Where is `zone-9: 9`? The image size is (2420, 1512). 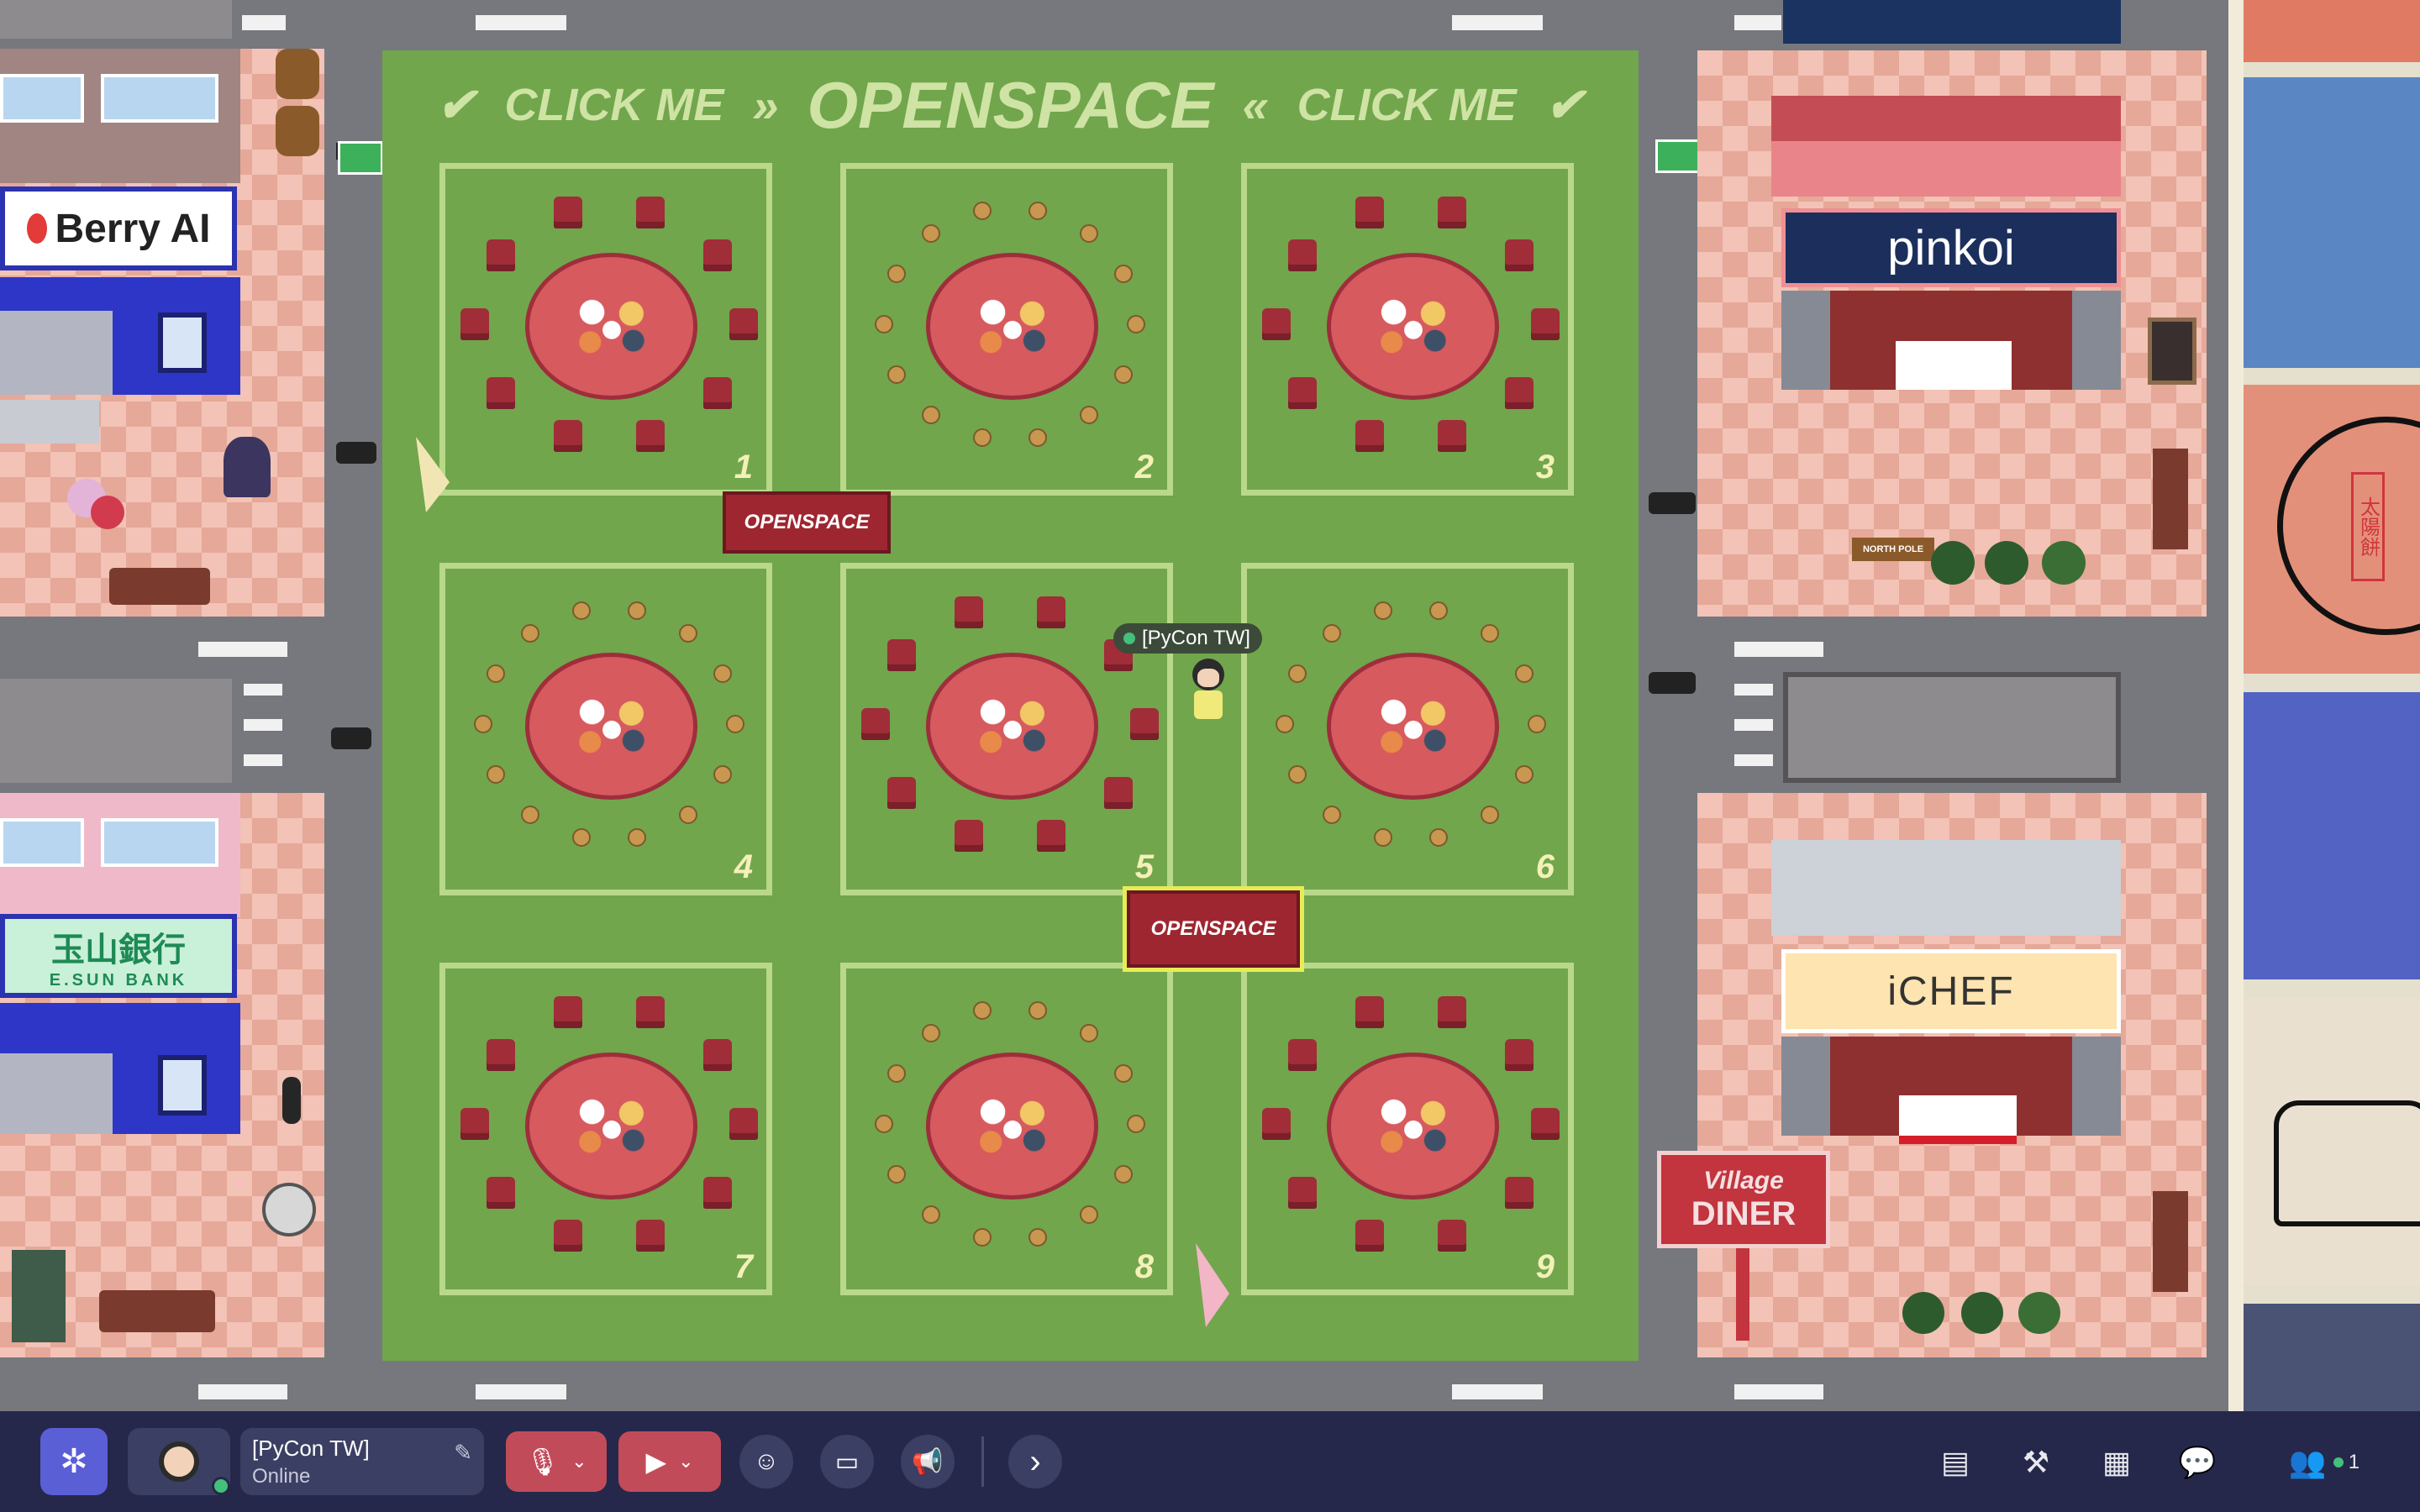
zone-9: 9 is located at coordinates (1407, 1129).